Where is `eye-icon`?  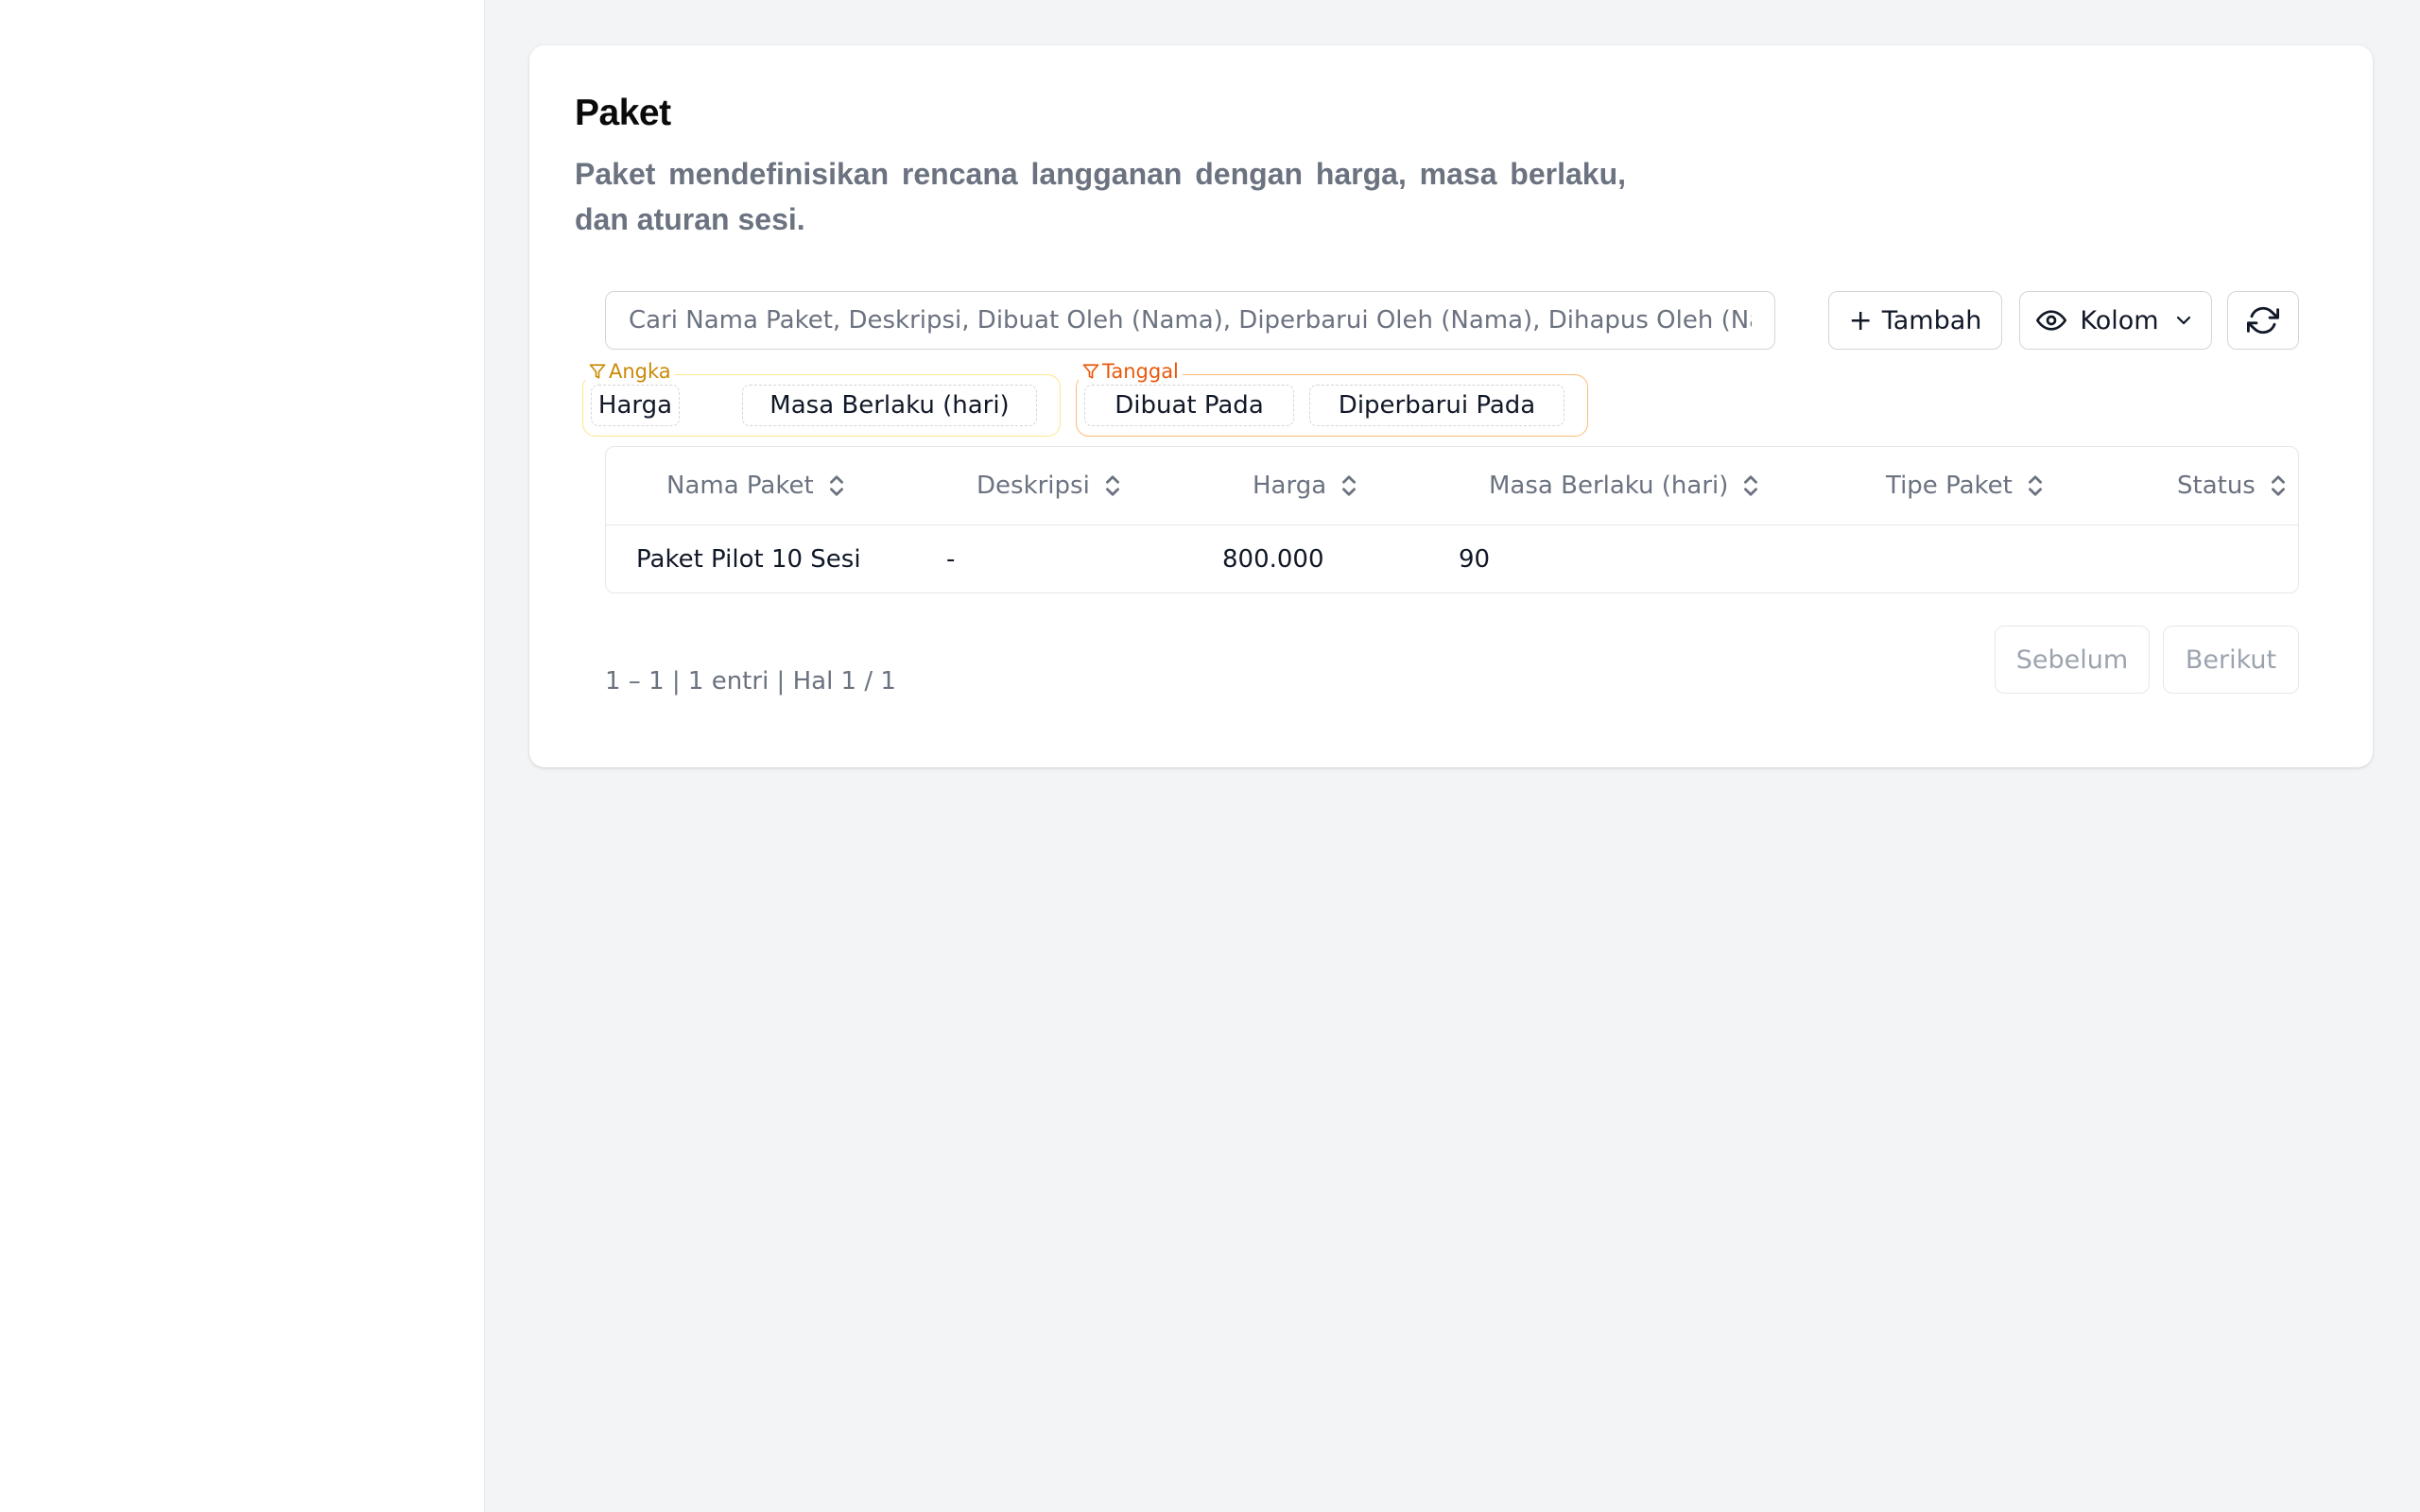
eye-icon is located at coordinates (2051, 320).